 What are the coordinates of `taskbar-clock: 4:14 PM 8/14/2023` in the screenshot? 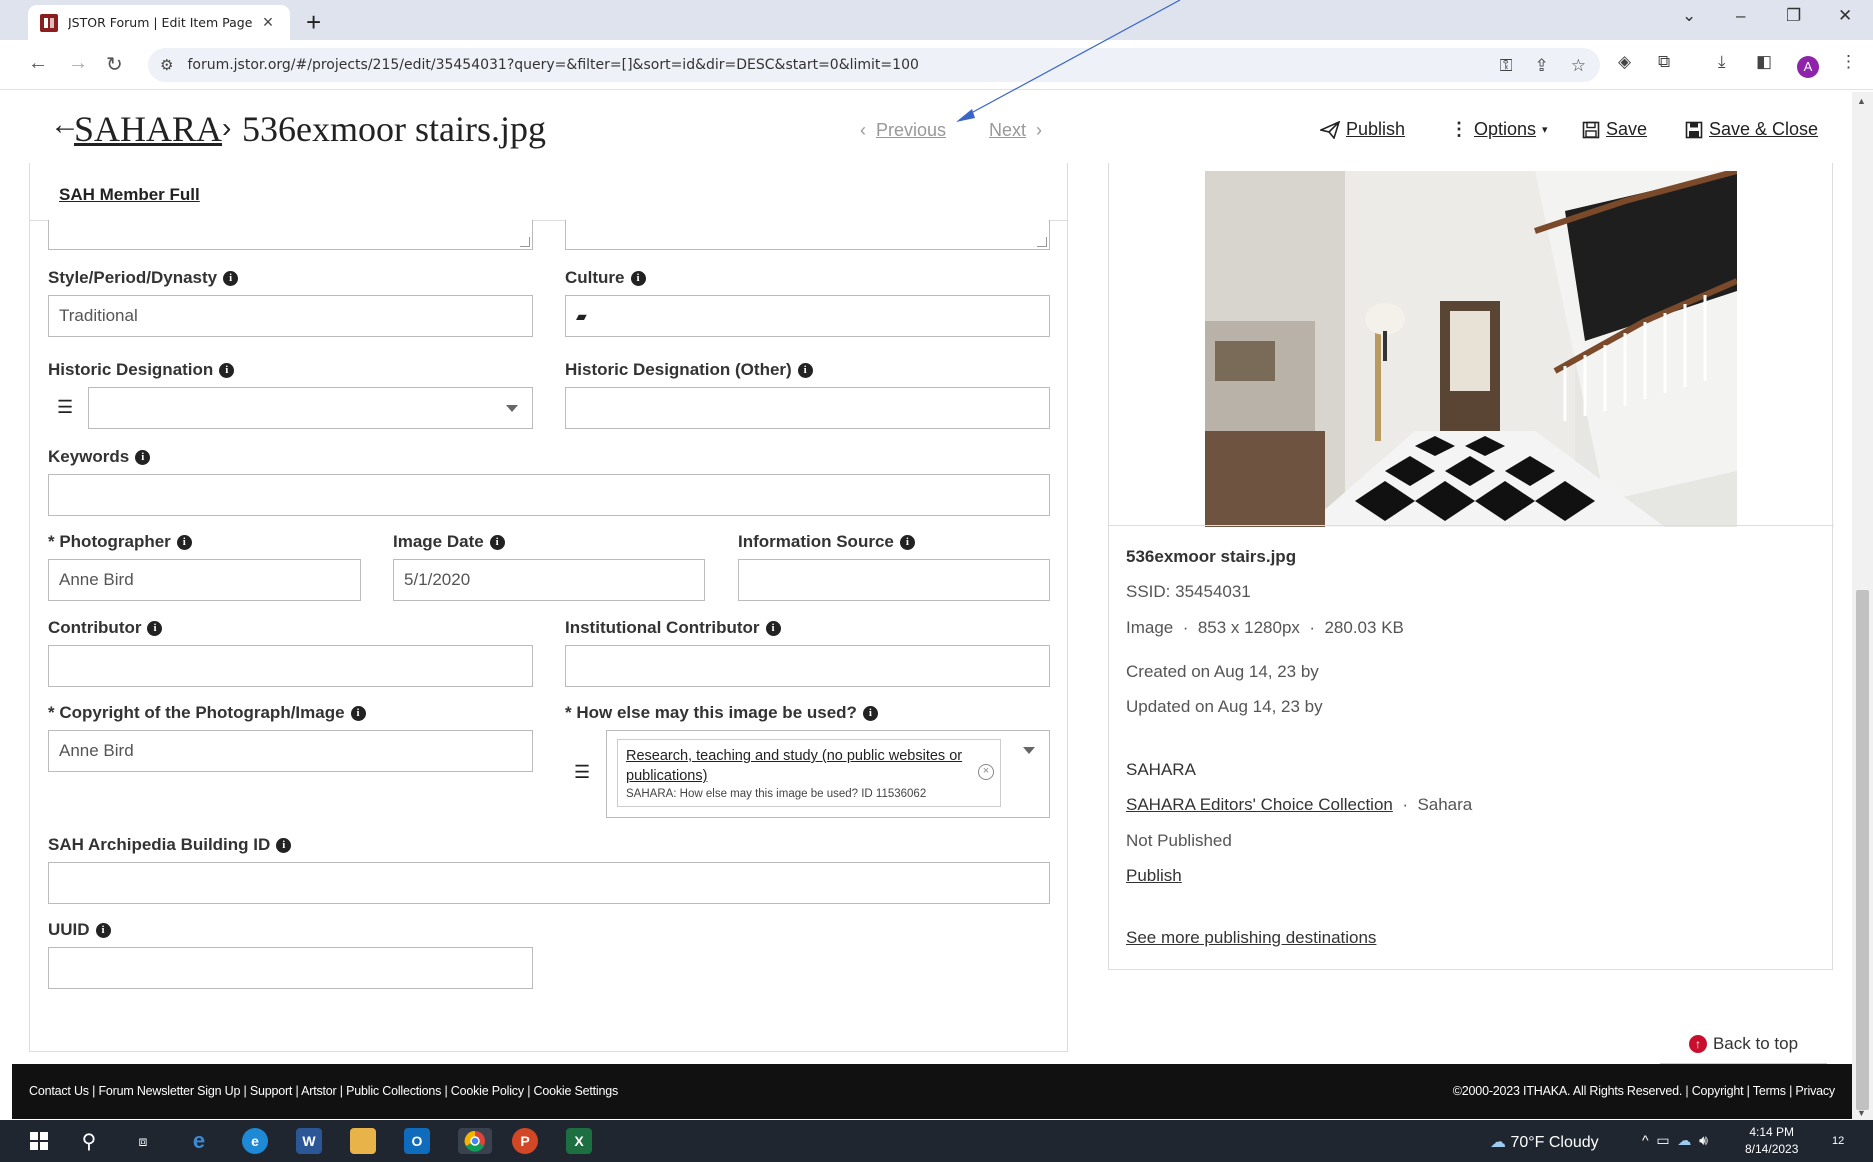 It's located at (1771, 1141).